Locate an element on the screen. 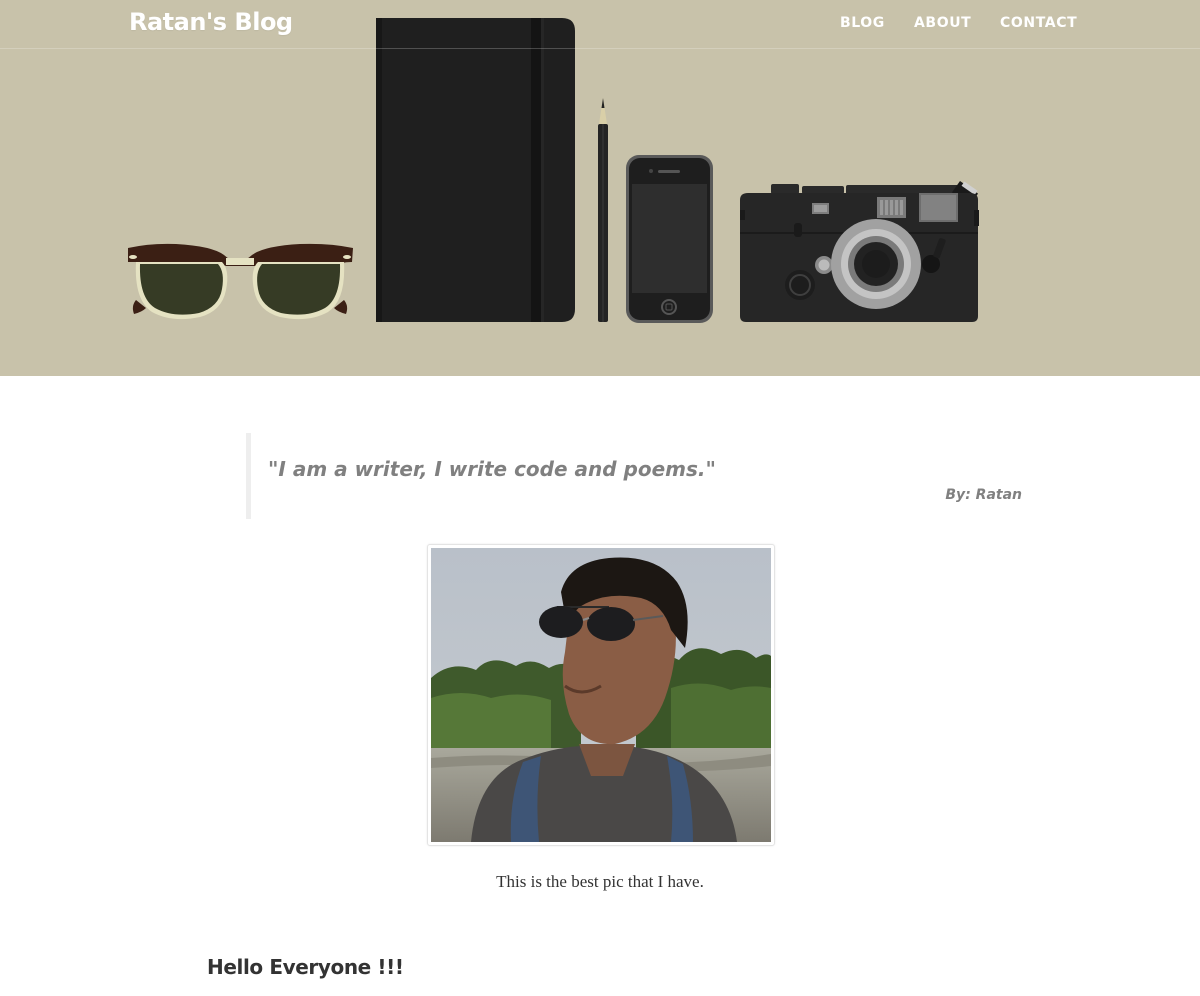 The image size is (1200, 996). post-heading: Hello Everyone !!! is located at coordinates (305, 967).